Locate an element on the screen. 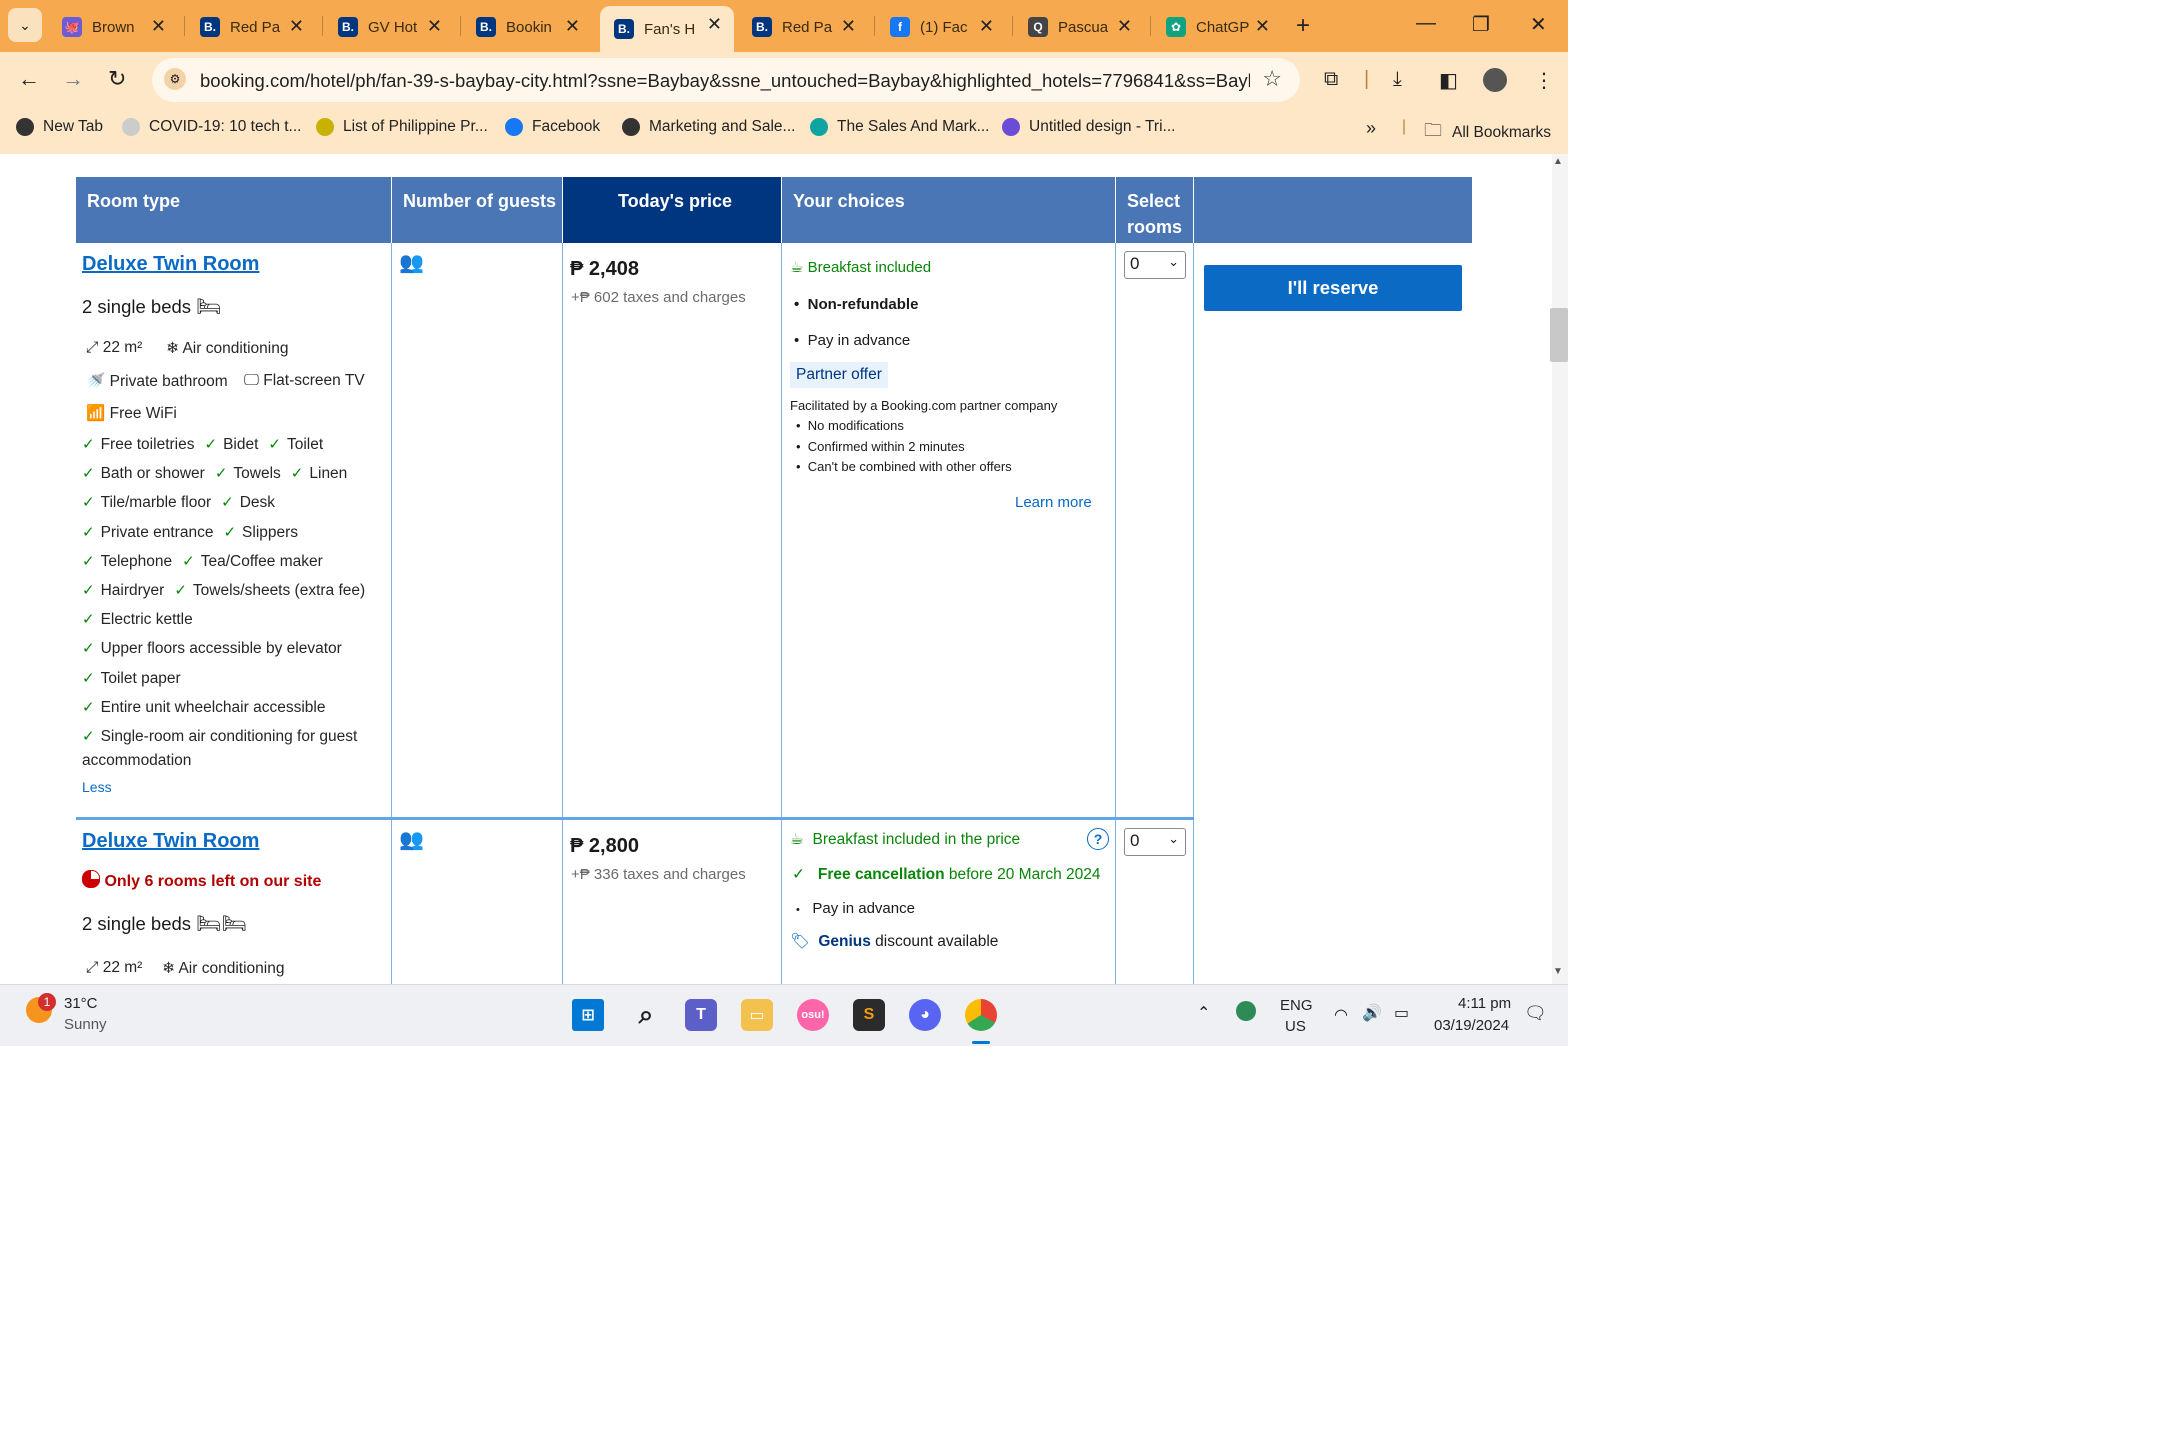  tab-title: Brown is located at coordinates (113, 27).